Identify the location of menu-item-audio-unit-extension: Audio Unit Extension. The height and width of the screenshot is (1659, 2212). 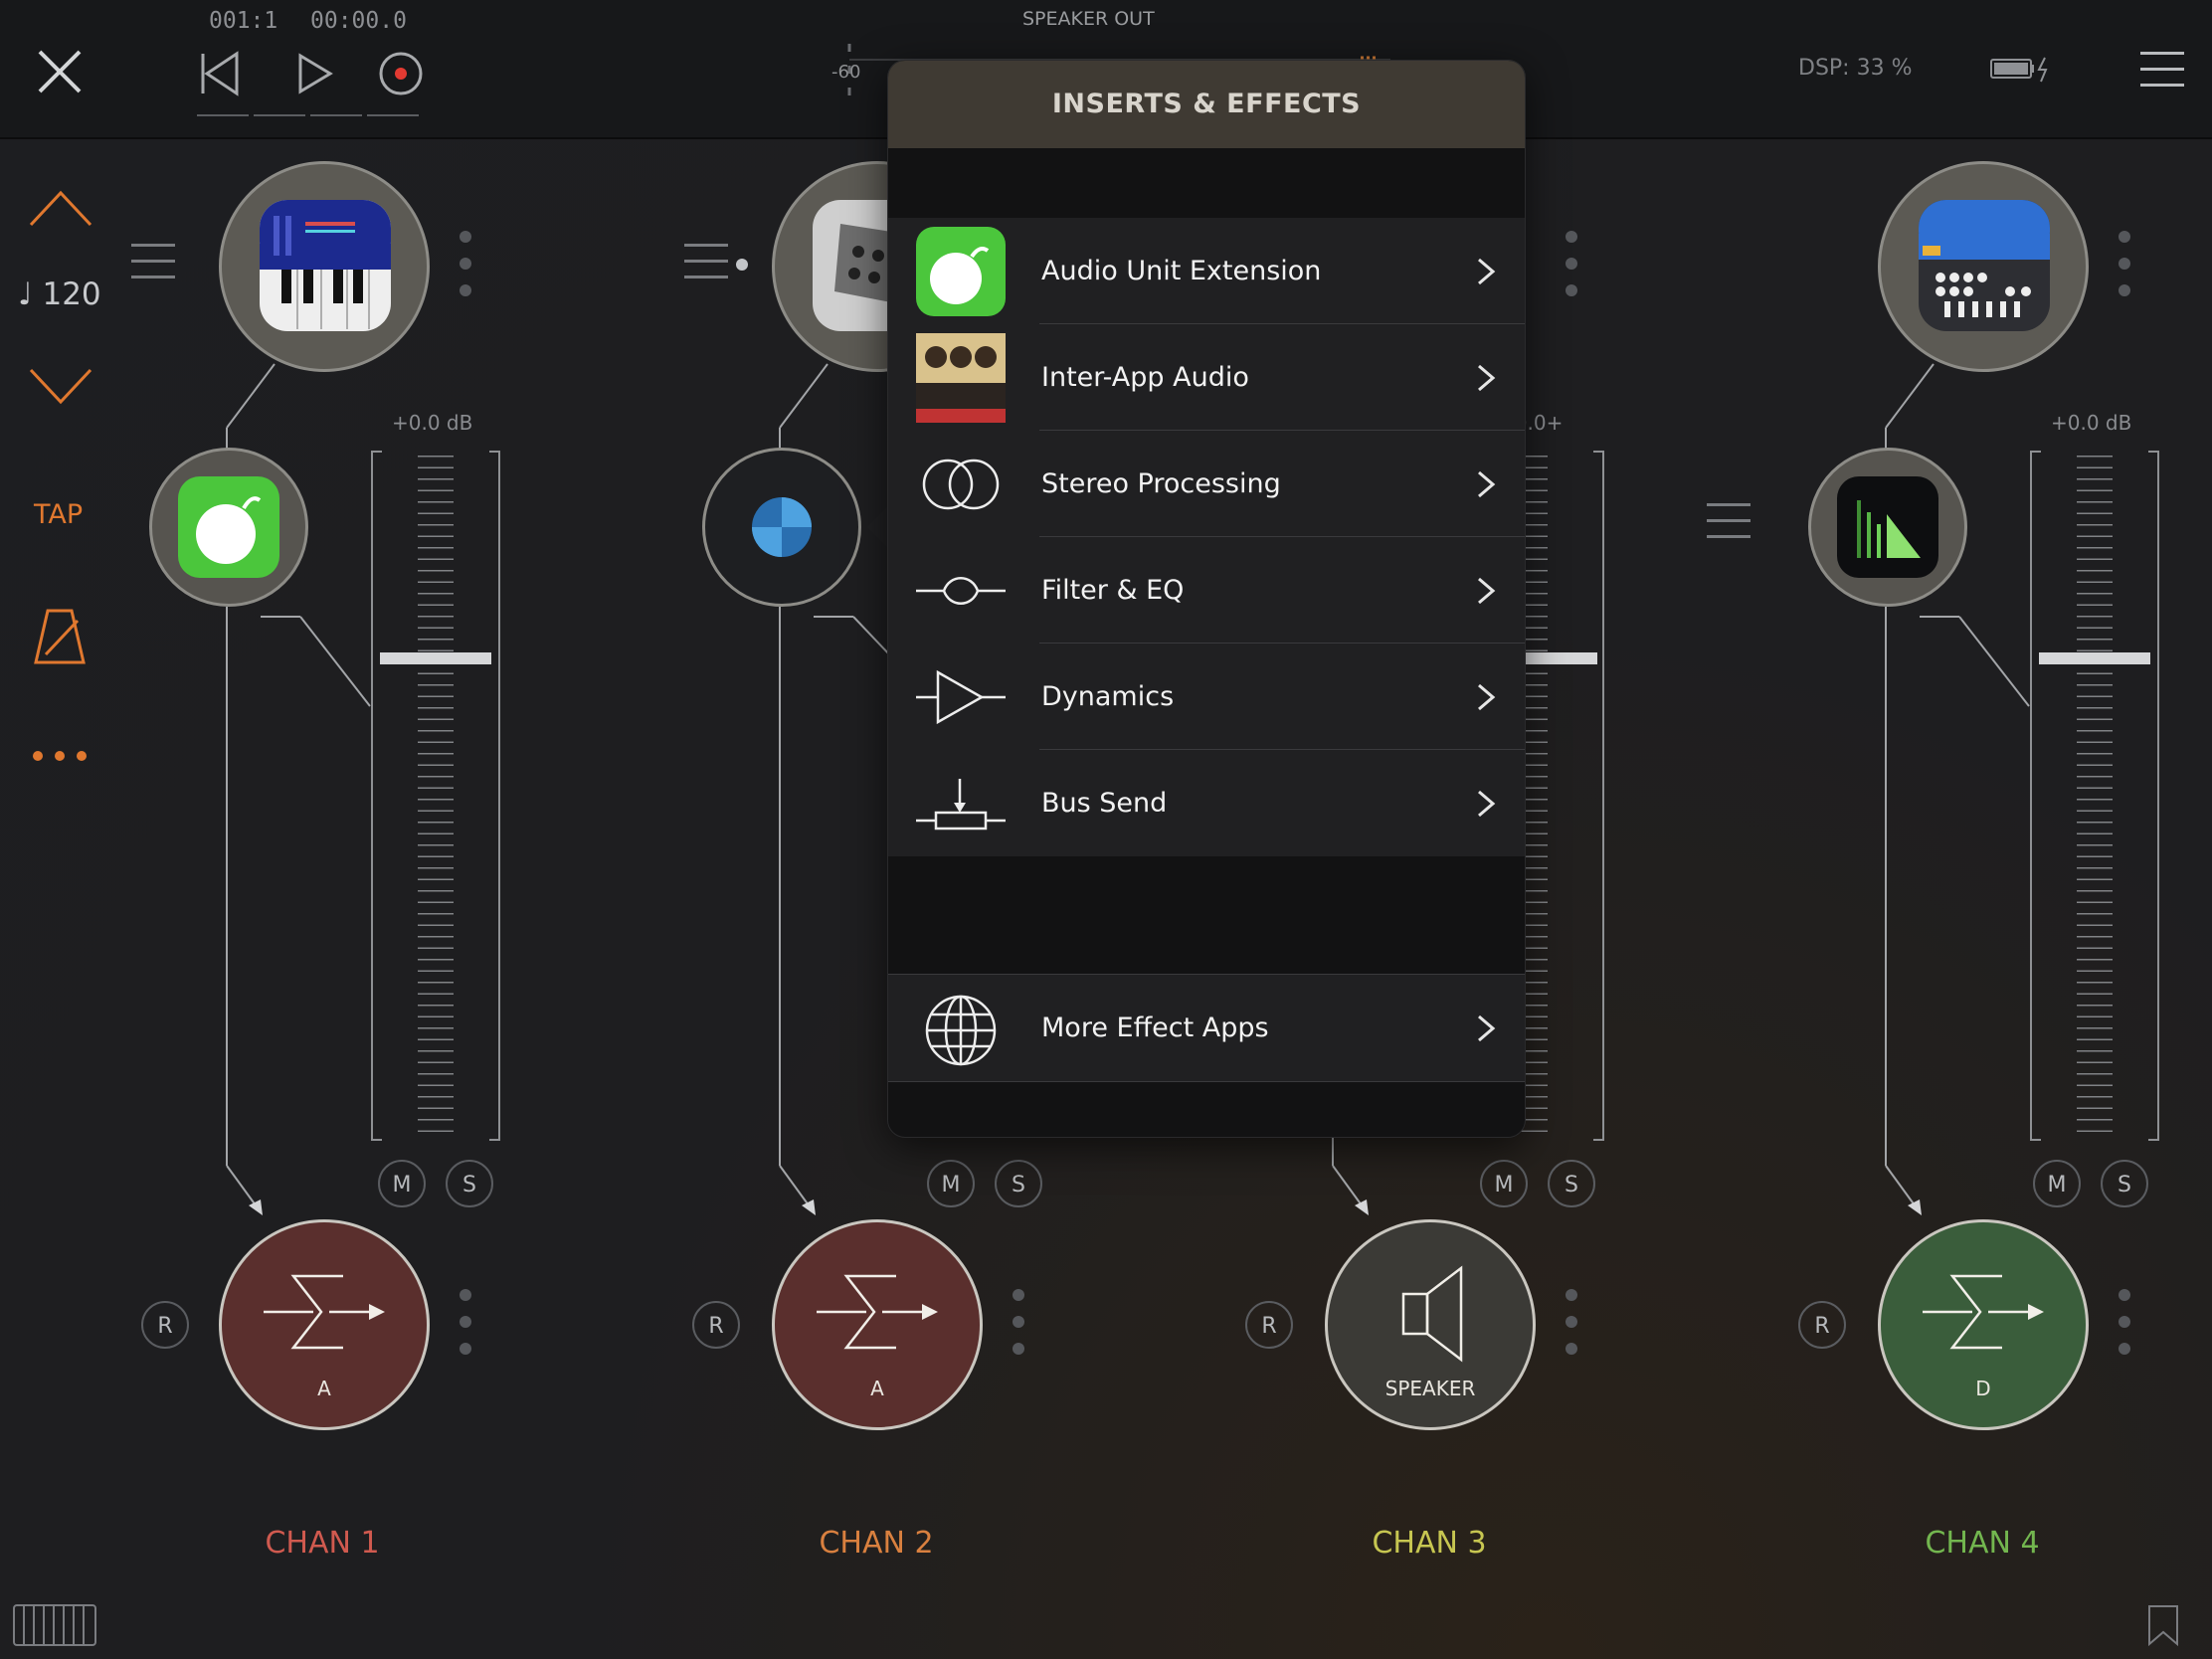
(1206, 271).